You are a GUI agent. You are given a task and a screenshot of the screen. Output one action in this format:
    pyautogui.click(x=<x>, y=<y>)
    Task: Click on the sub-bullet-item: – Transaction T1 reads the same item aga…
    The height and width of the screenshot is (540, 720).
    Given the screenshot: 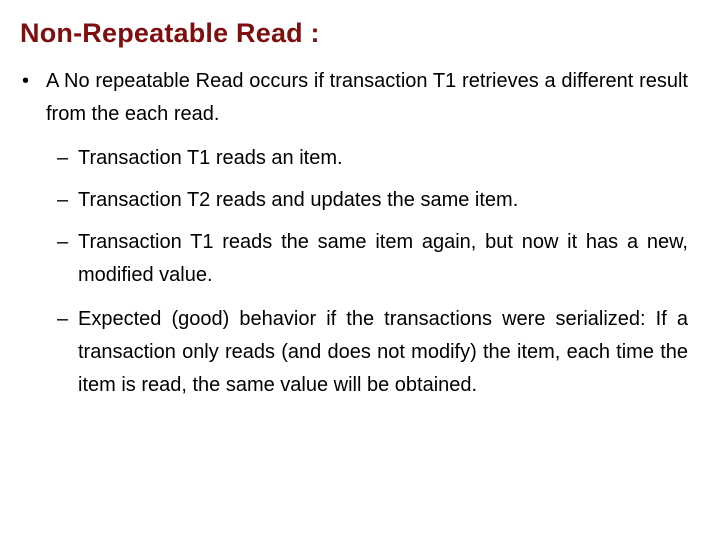 What is the action you would take?
    pyautogui.click(x=372, y=259)
    